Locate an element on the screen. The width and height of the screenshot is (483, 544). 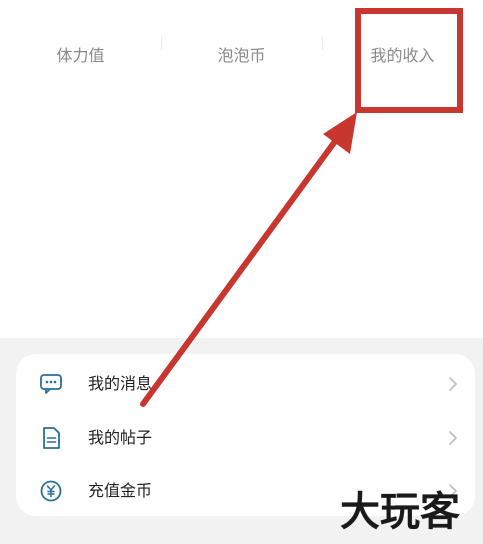
message-icon is located at coordinates (51, 384).